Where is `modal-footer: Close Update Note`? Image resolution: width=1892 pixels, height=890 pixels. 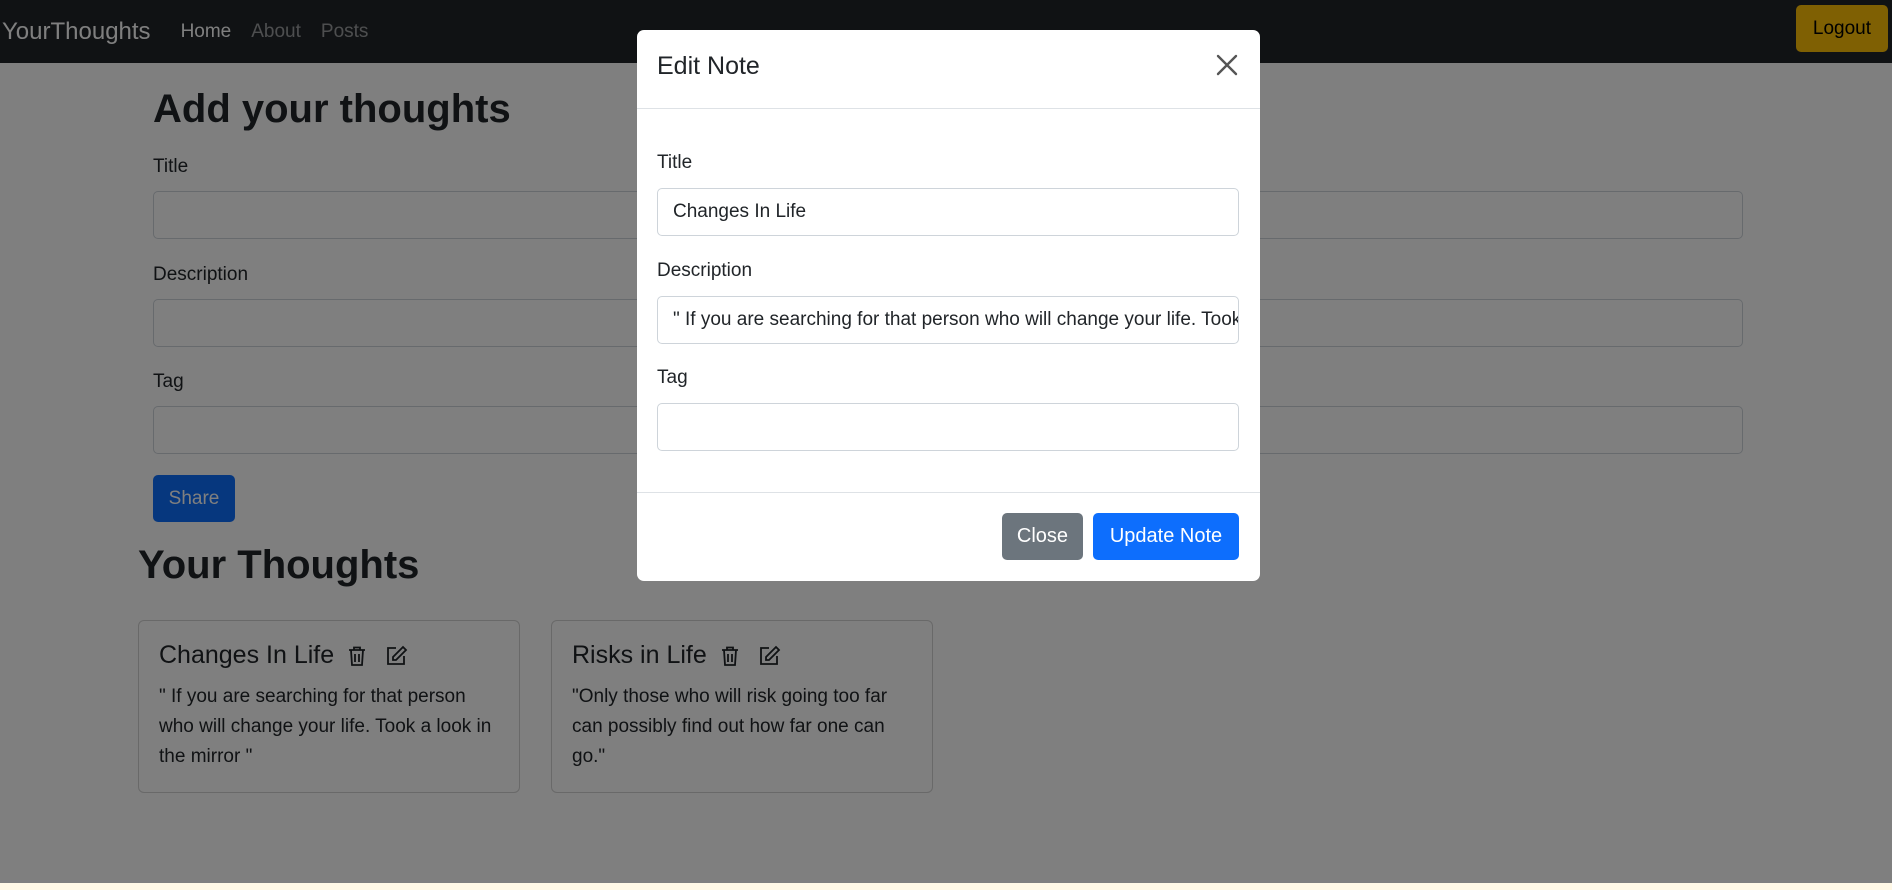
modal-footer: Close Update Note is located at coordinates (948, 536).